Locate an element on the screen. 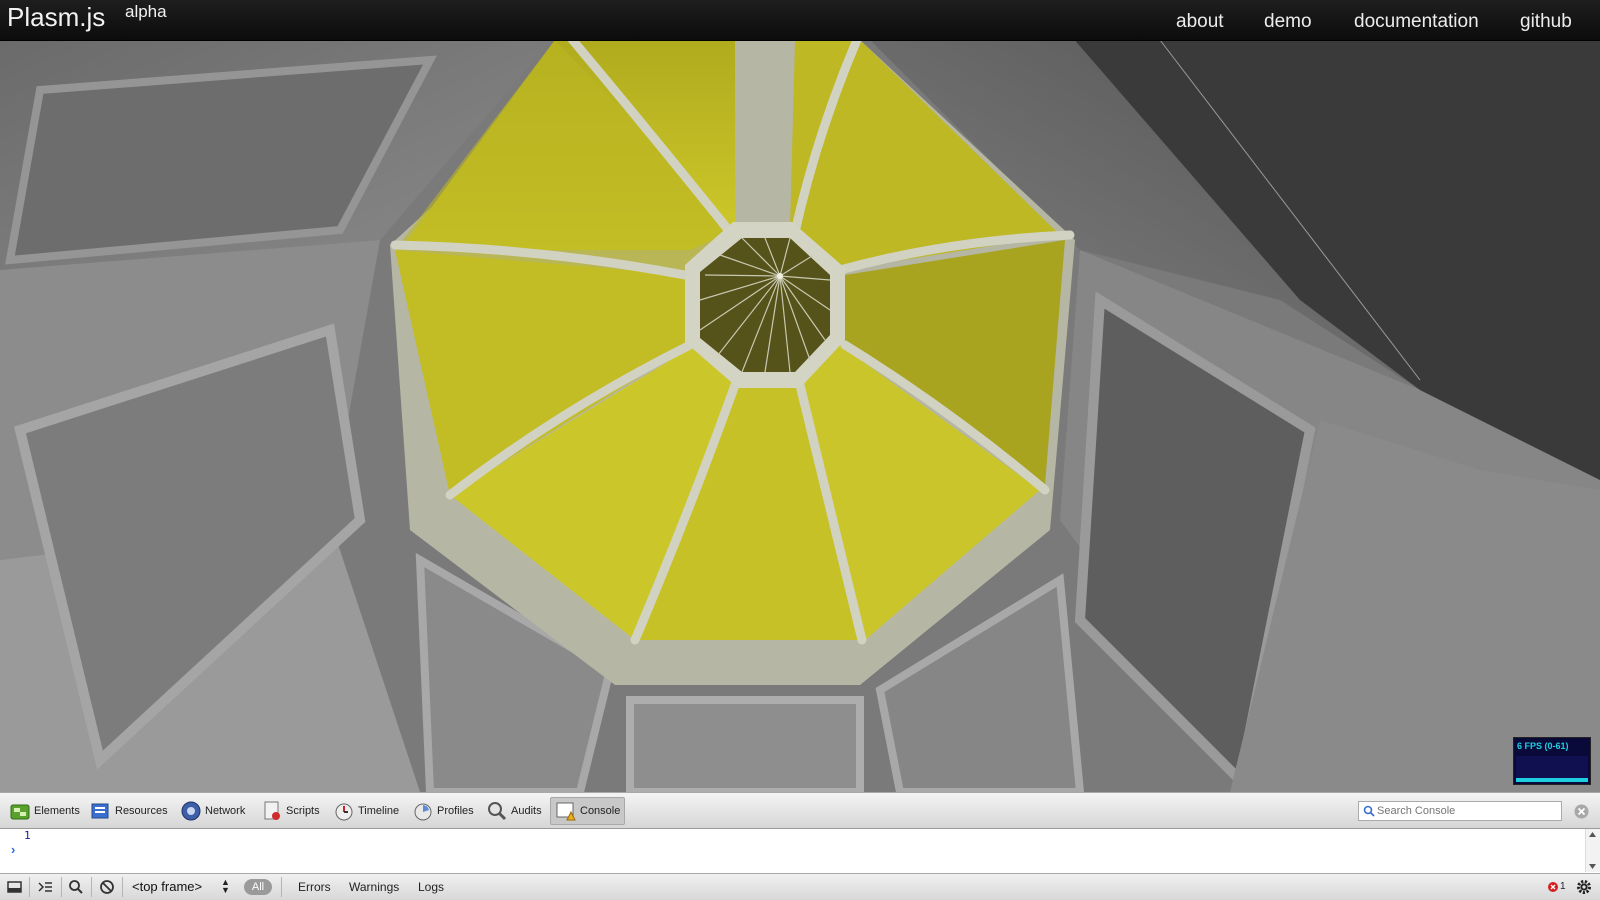 This screenshot has height=900, width=1600. timeline-icon is located at coordinates (344, 812).